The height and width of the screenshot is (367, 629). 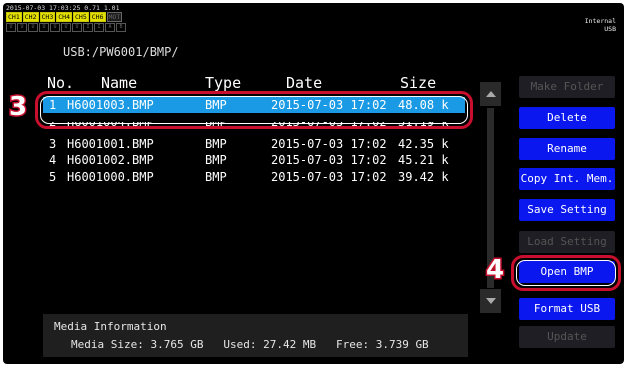 I want to click on channel-badge-ch1: CH1, so click(x=14, y=17).